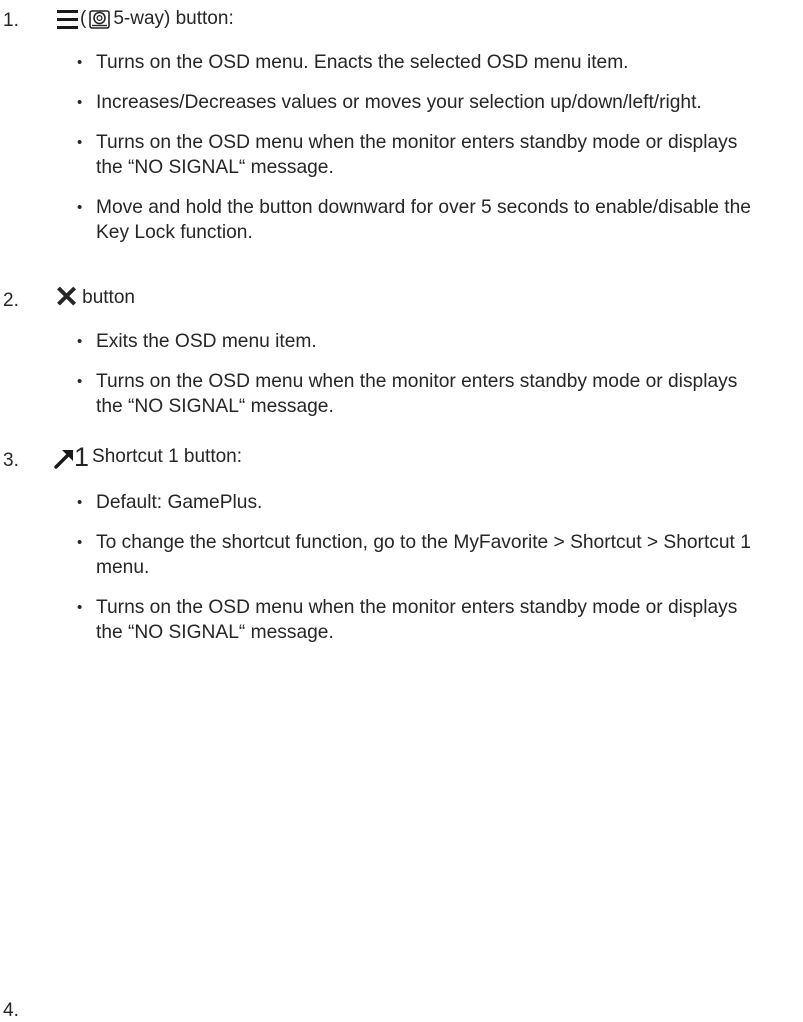 The height and width of the screenshot is (1022, 803). Describe the element at coordinates (67, 19) in the screenshot. I see `menu-icon` at that location.